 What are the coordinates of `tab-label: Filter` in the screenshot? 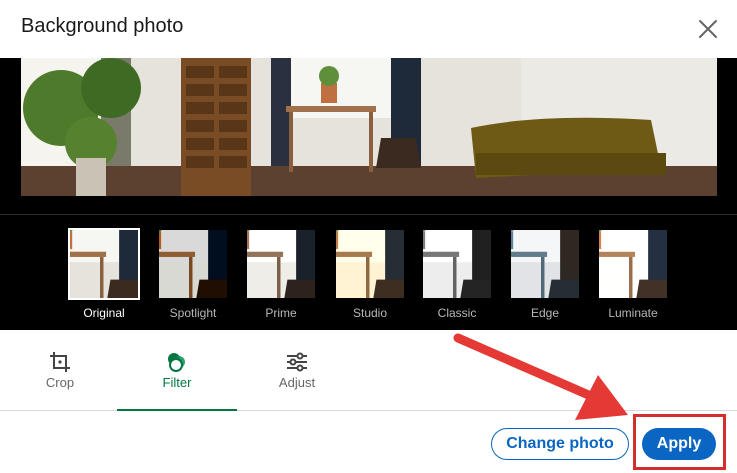 It's located at (177, 382).